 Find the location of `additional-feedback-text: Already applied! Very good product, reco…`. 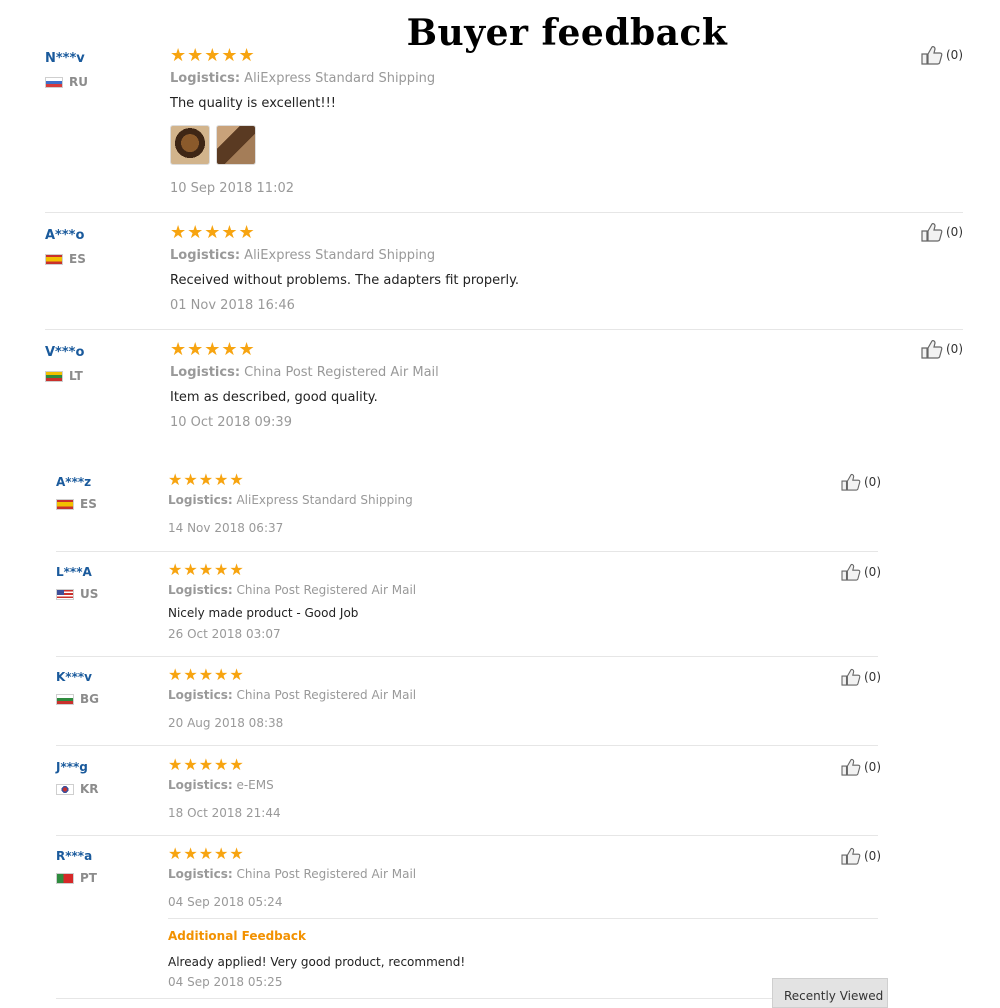

additional-feedback-text: Already applied! Very good product, reco… is located at coordinates (317, 962).